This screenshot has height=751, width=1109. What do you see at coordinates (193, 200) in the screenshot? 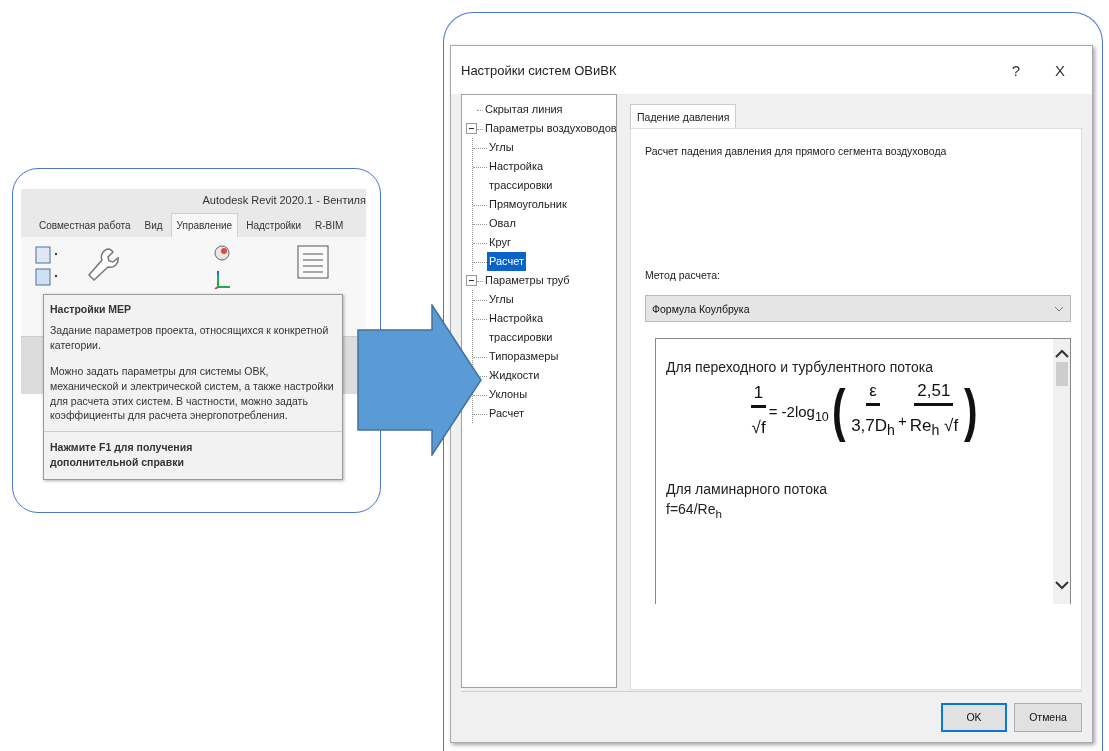
I see `app-title: Autodesk Revit 2020.1 - Вентиля` at bounding box center [193, 200].